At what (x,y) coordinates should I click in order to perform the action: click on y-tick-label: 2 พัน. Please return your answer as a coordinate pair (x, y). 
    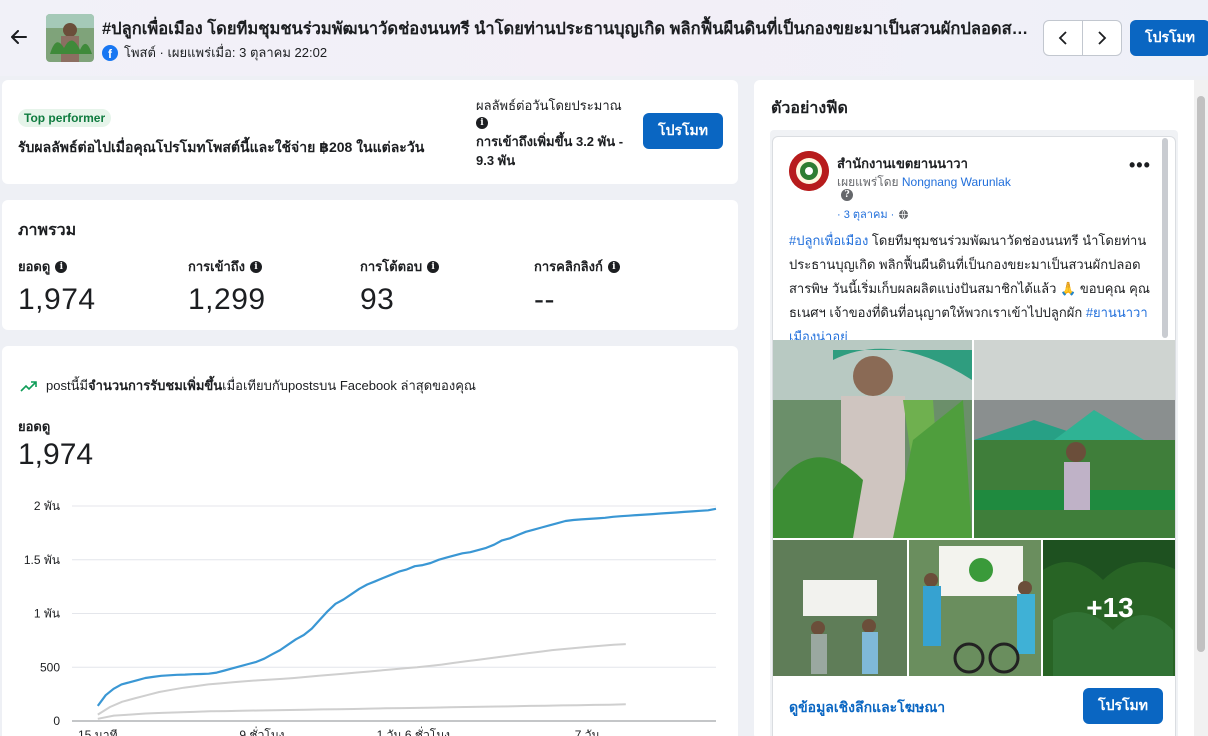
    Looking at the image, I should click on (47, 506).